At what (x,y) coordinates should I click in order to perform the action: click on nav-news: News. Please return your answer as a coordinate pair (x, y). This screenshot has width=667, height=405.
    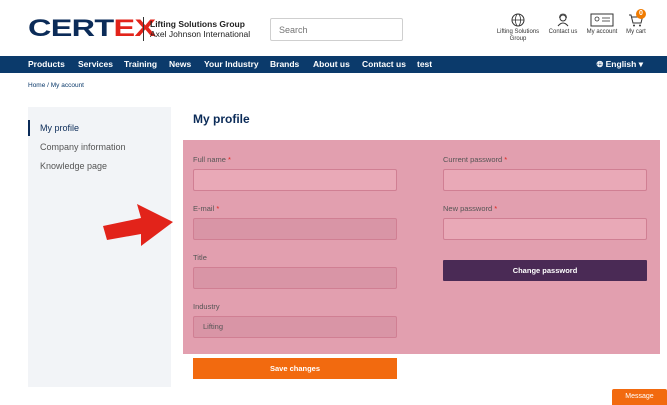
    Looking at the image, I should click on (180, 64).